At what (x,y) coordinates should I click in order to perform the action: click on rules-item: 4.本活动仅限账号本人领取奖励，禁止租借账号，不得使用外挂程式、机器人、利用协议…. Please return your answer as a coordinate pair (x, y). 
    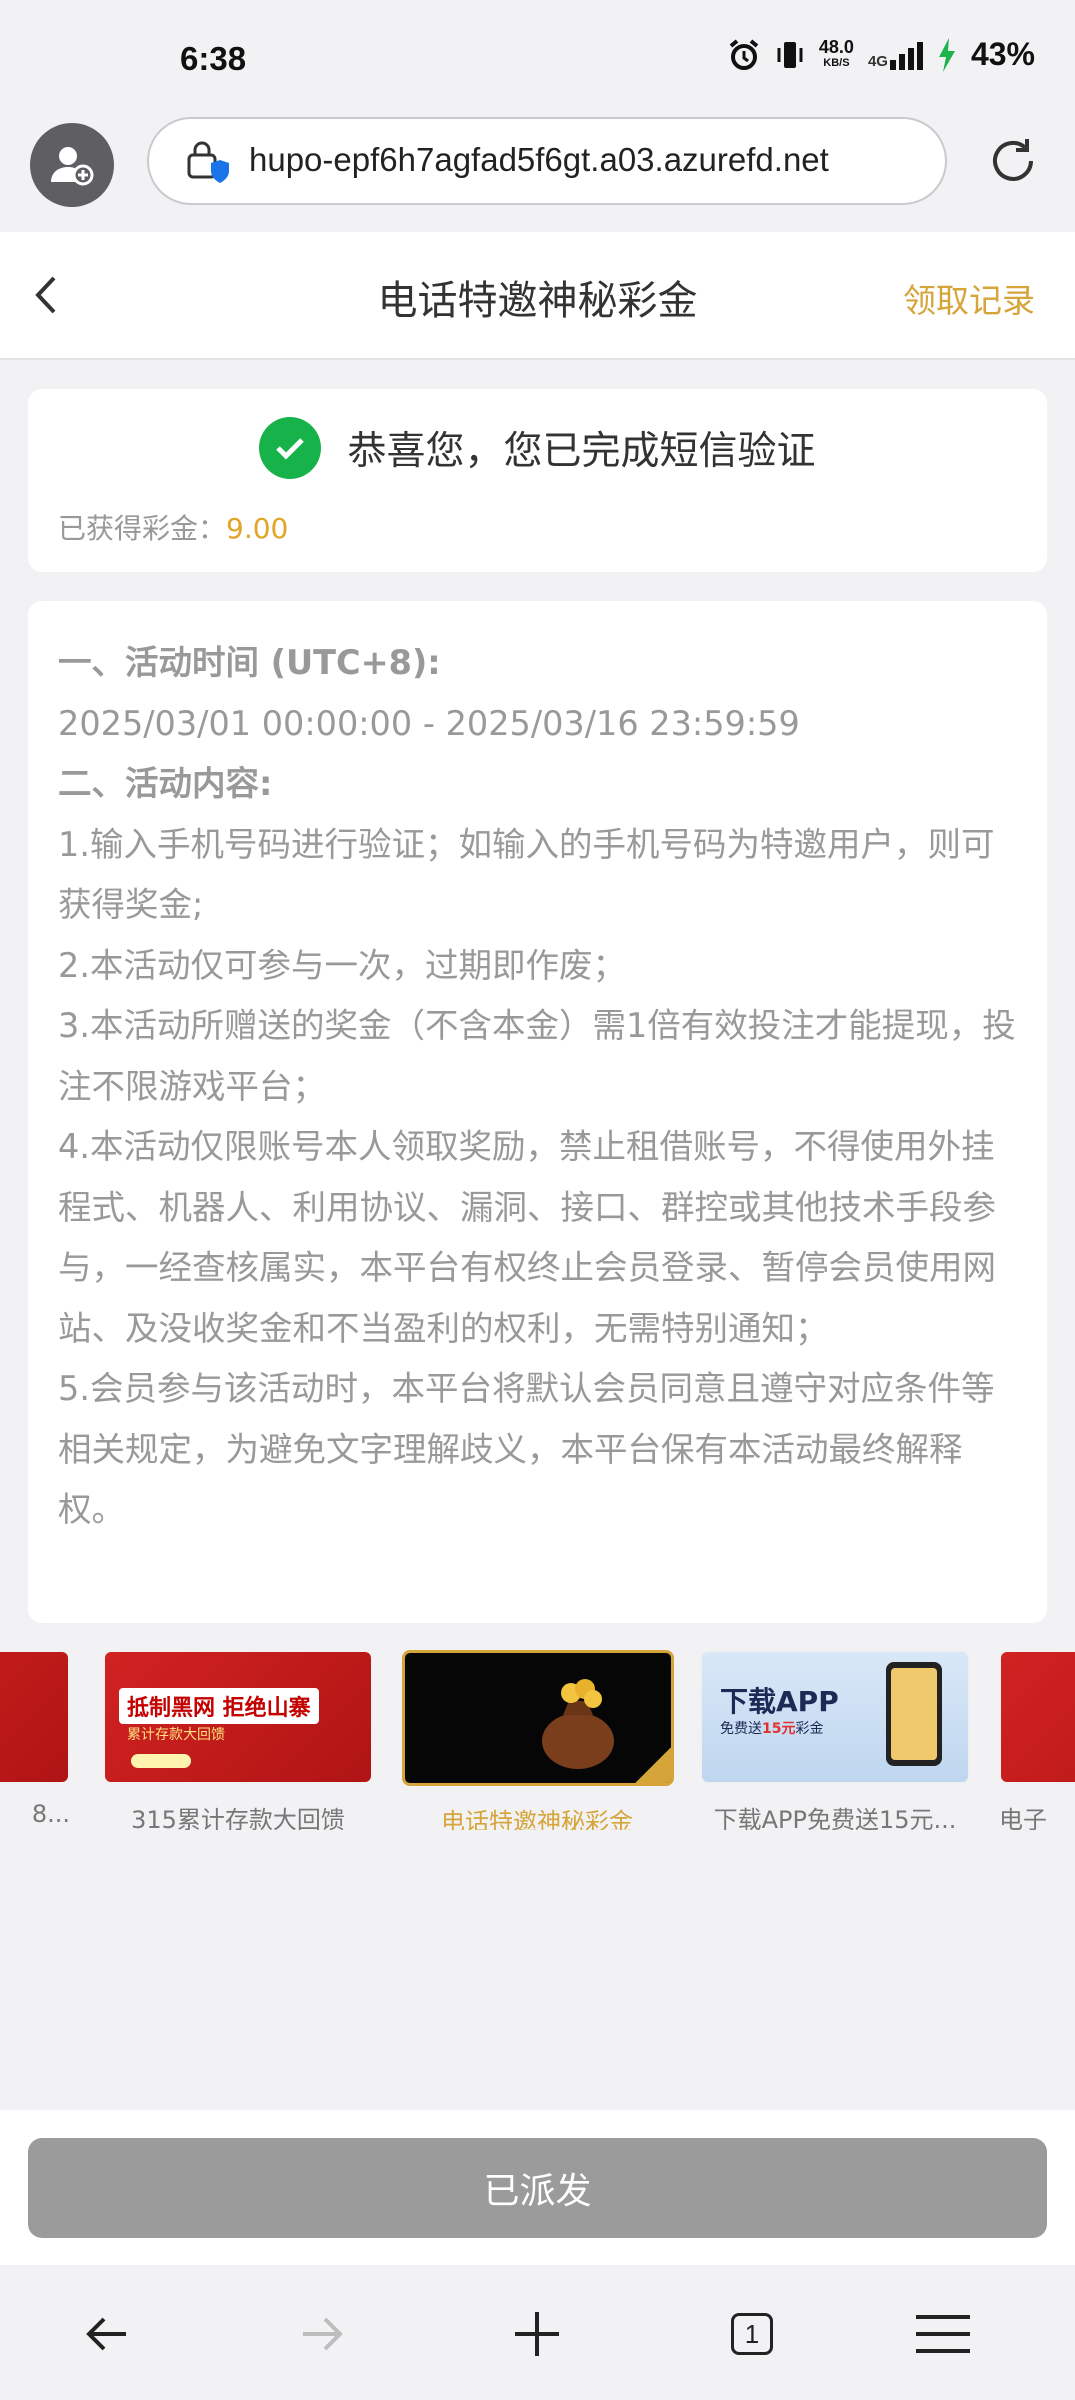
    Looking at the image, I should click on (527, 1237).